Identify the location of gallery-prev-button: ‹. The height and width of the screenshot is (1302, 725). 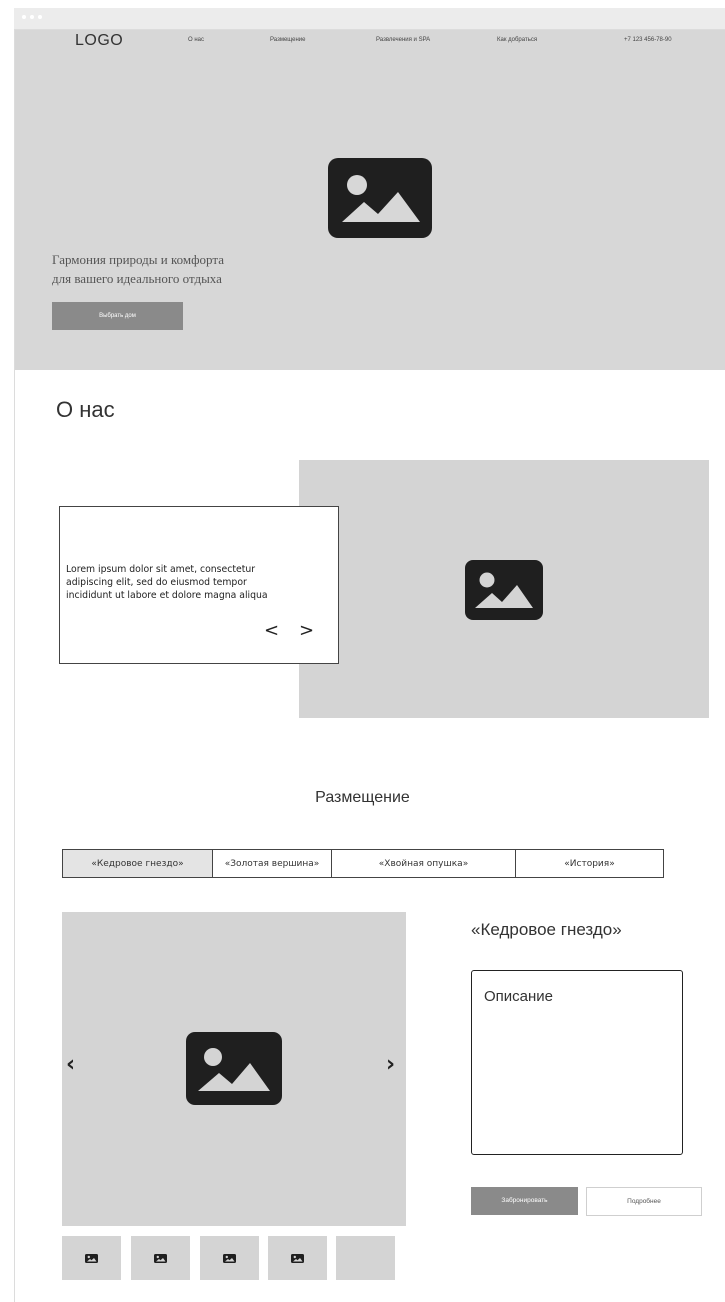
(70, 1064).